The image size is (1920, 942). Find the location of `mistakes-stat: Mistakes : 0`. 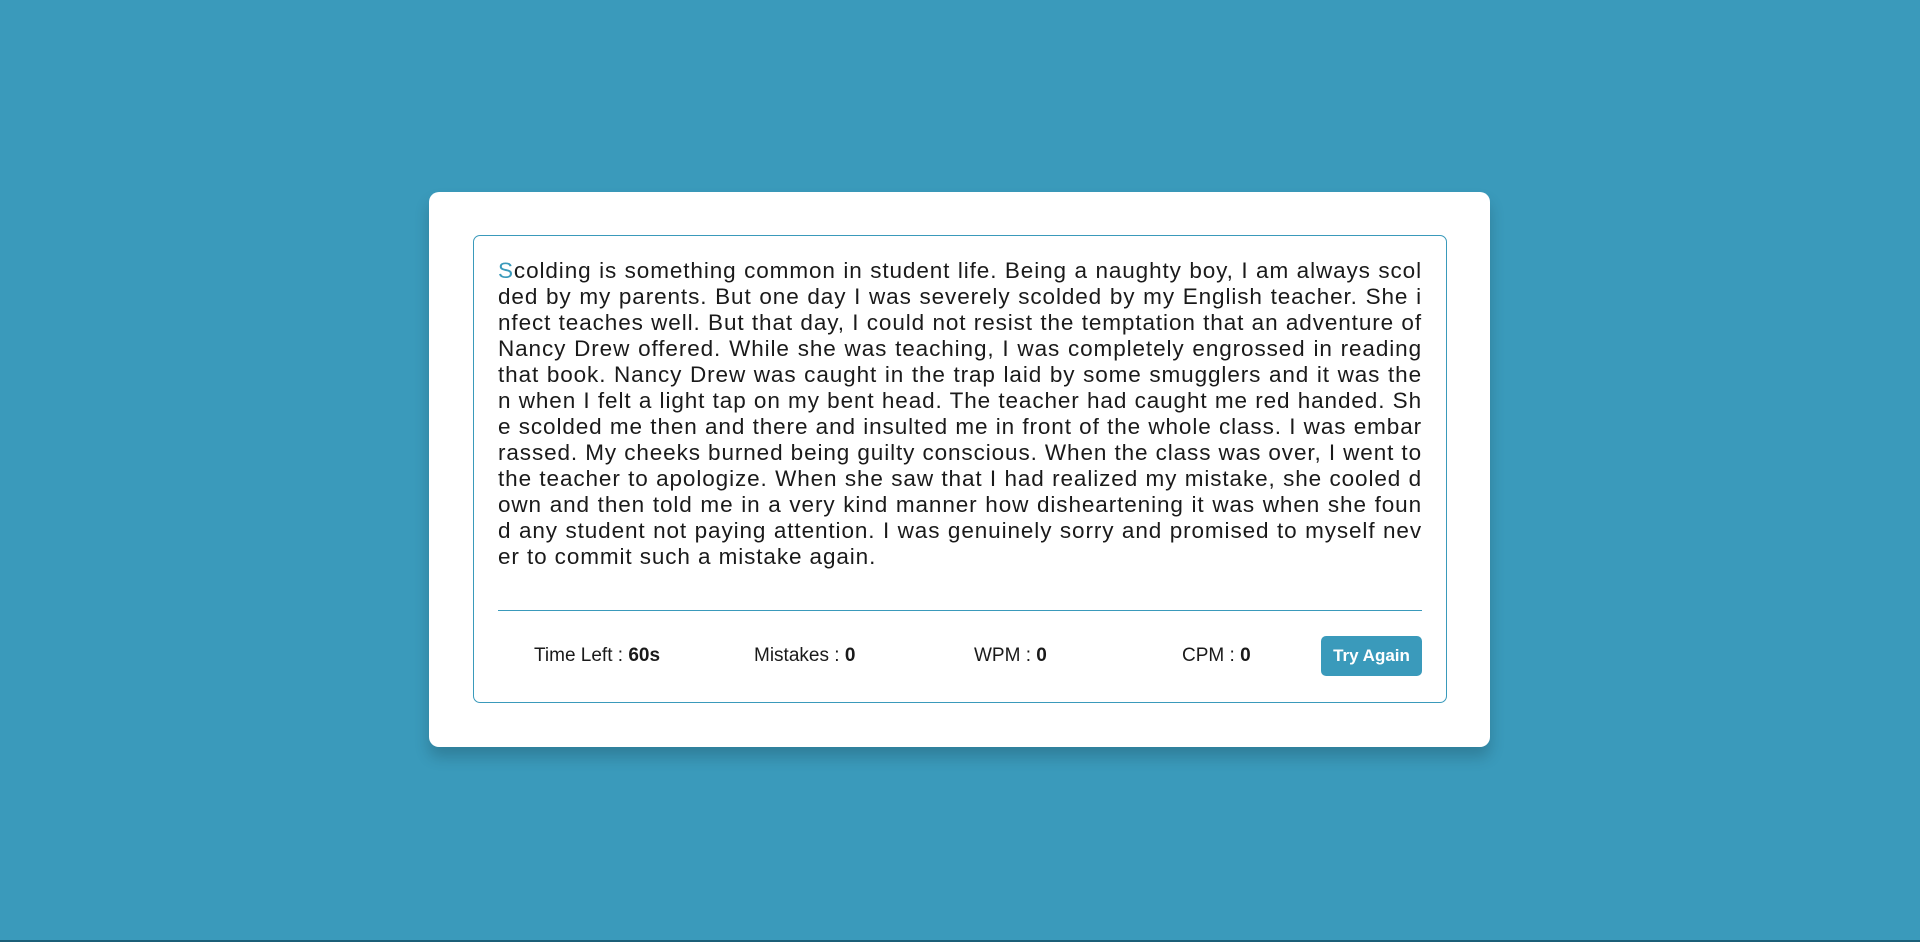

mistakes-stat: Mistakes : 0 is located at coordinates (804, 656).